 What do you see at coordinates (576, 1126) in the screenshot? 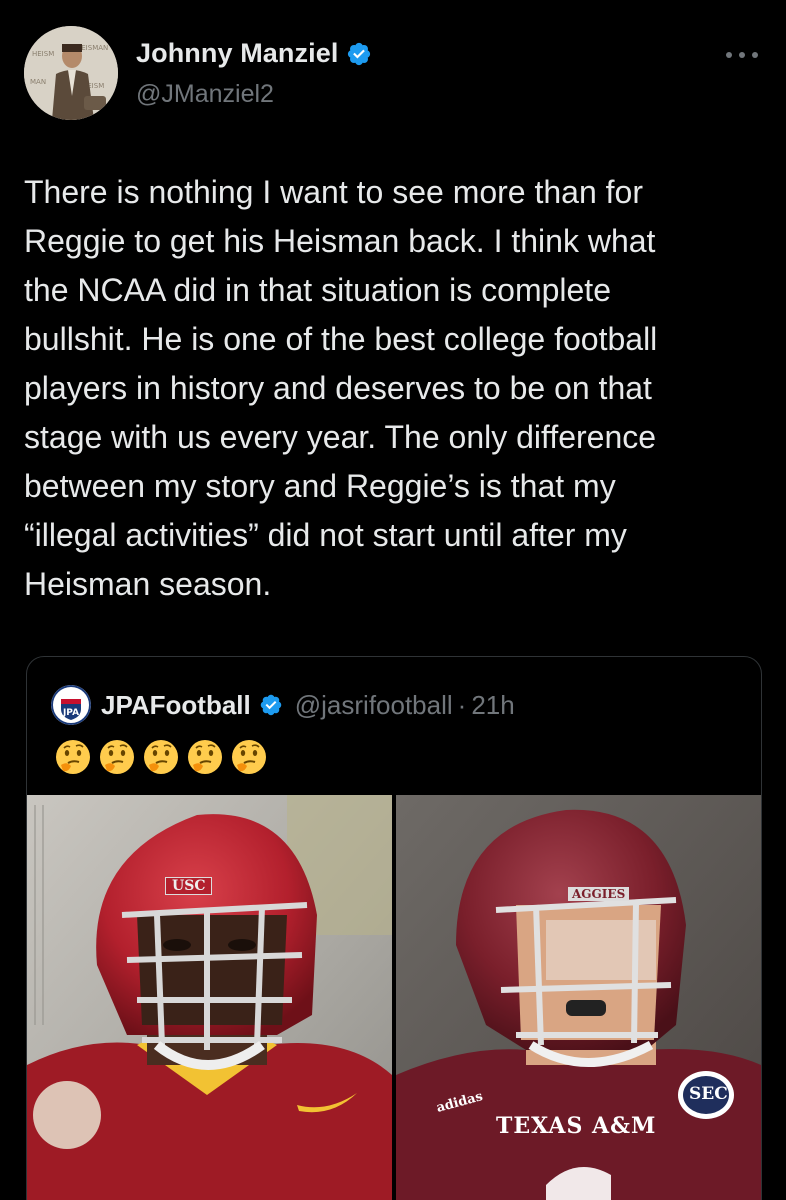
I see `jersey-team-text: TEXAS A&M` at bounding box center [576, 1126].